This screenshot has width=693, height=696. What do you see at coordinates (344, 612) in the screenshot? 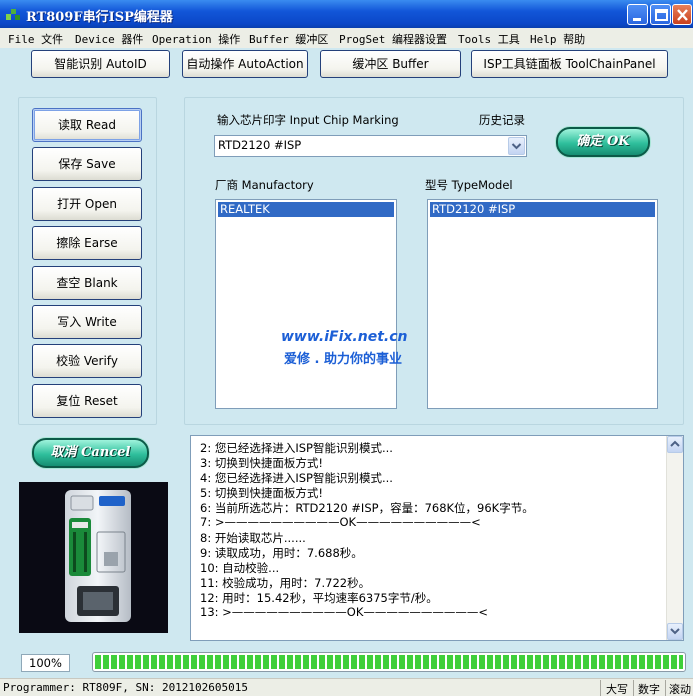
I see `log-line: 13: >——————————OK——————————<` at bounding box center [344, 612].